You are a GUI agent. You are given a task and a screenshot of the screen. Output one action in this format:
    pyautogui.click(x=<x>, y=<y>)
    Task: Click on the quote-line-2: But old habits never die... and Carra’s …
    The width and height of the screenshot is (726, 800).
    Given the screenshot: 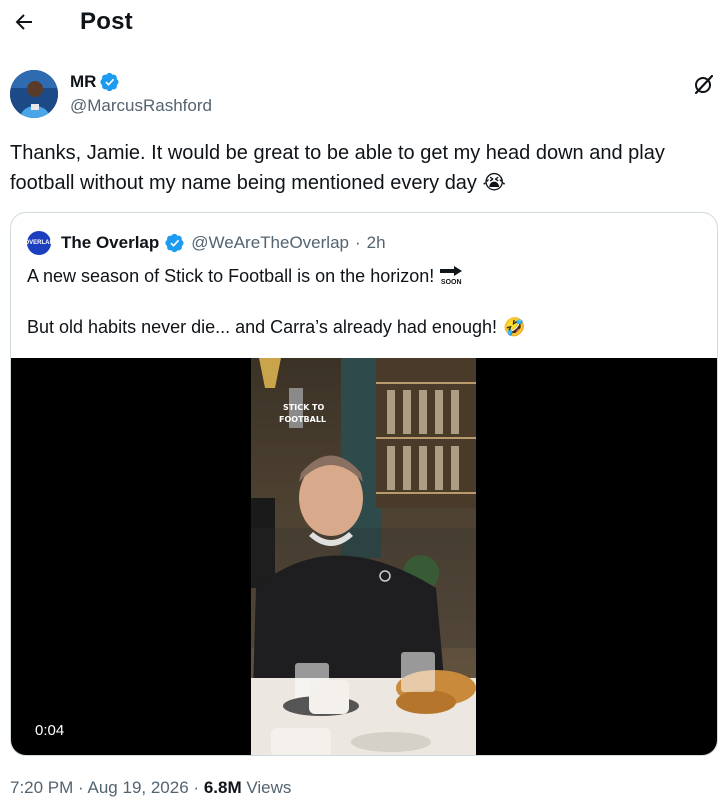 What is the action you would take?
    pyautogui.click(x=276, y=327)
    